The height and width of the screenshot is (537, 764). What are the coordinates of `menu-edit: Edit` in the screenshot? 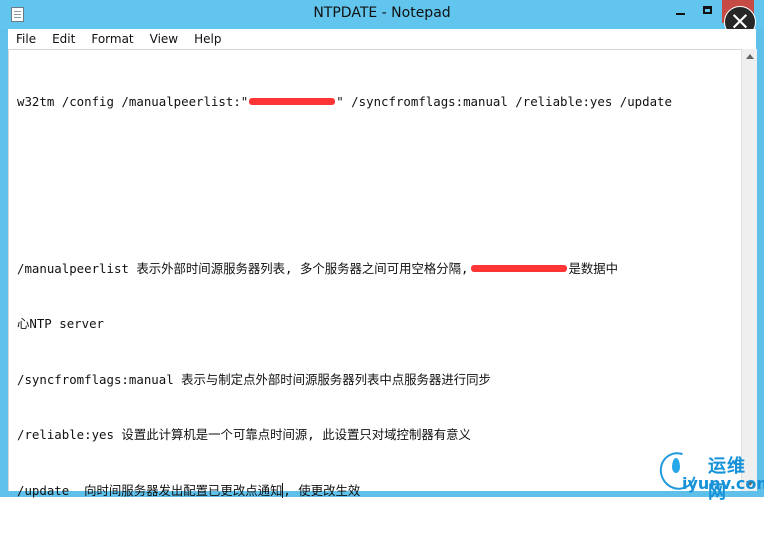 It's located at (63, 39).